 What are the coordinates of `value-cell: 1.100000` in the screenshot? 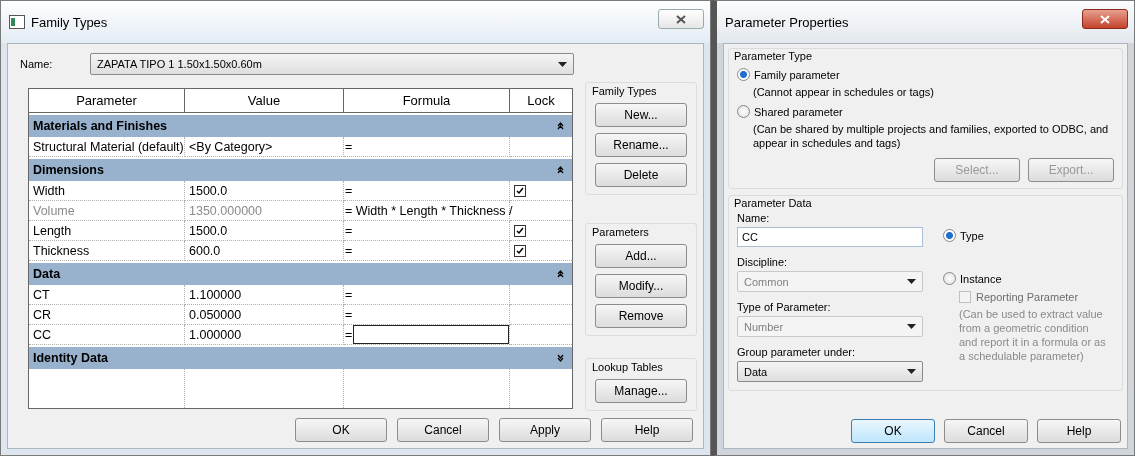 It's located at (264, 295).